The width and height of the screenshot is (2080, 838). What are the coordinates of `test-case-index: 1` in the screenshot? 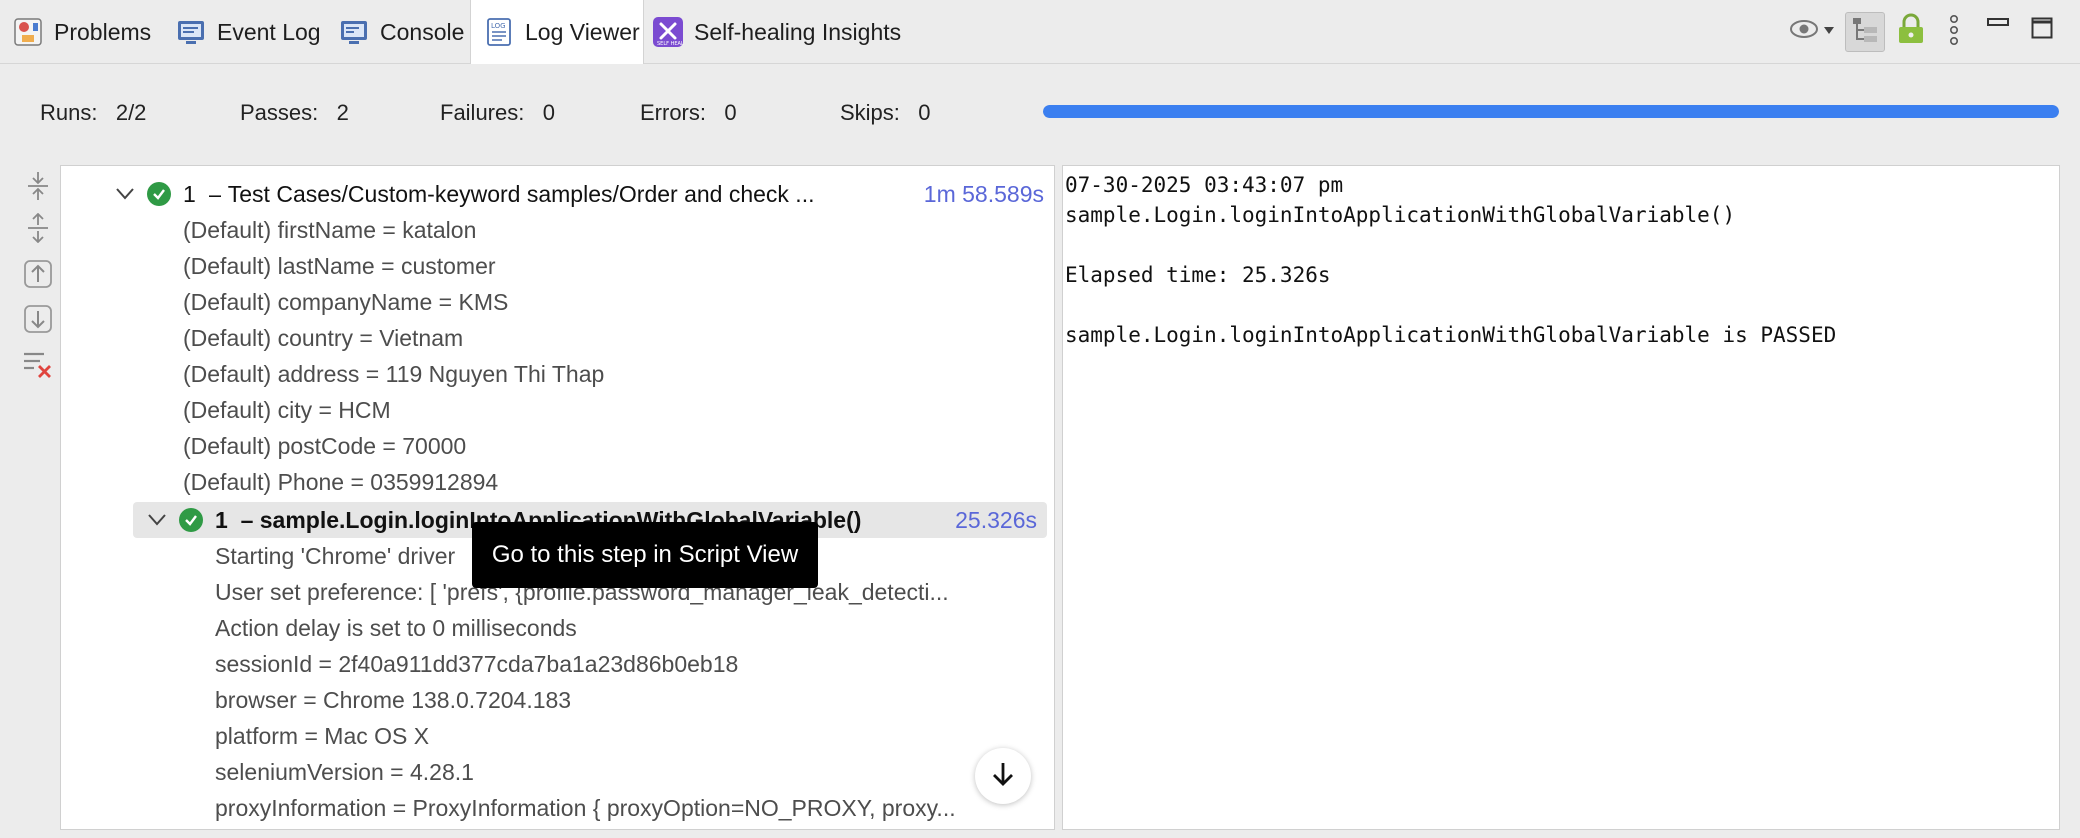 It's located at (189, 193).